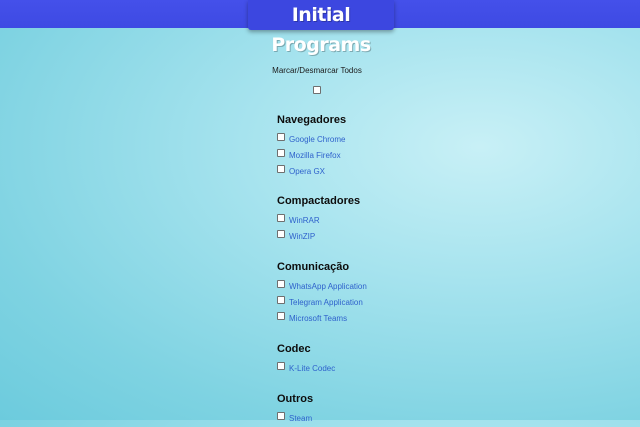 This screenshot has height=427, width=640. I want to click on toggle-all-group: Marcar/Desmarcar Todos, so click(317, 80).